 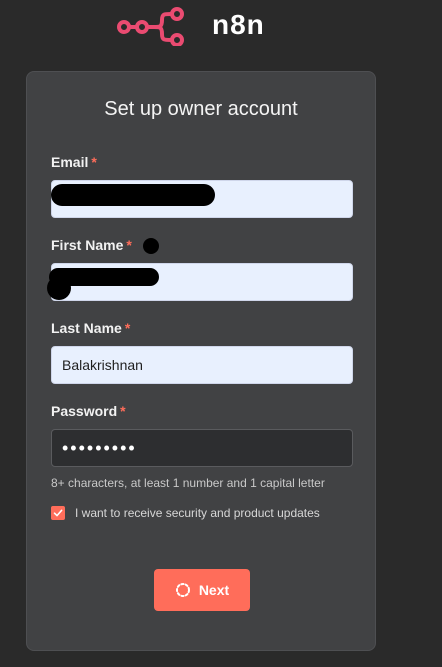 I want to click on next-button: Next, so click(x=202, y=590).